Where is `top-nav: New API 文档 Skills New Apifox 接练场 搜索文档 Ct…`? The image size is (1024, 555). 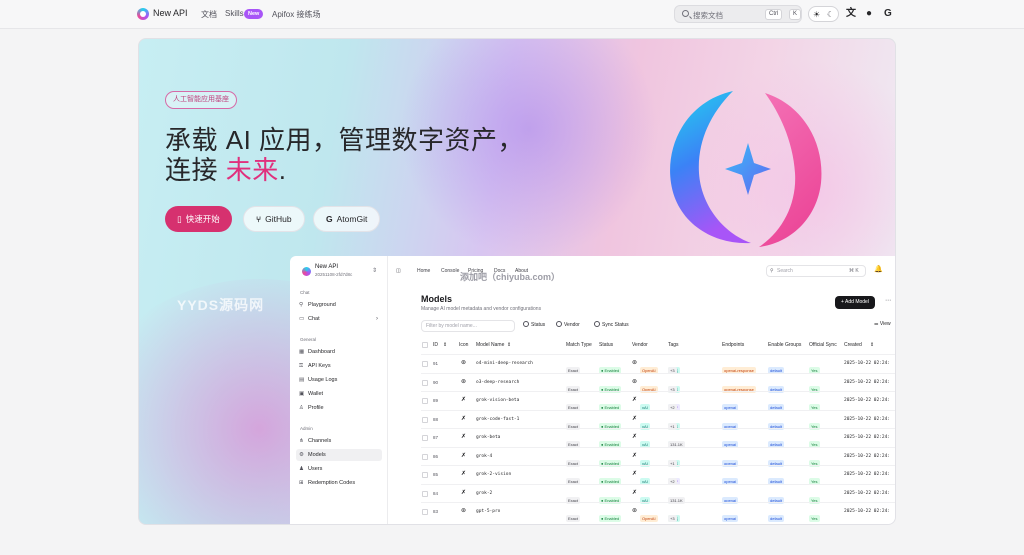 top-nav: New API 文档 Skills New Apifox 接练场 搜索文档 Ct… is located at coordinates (512, 14).